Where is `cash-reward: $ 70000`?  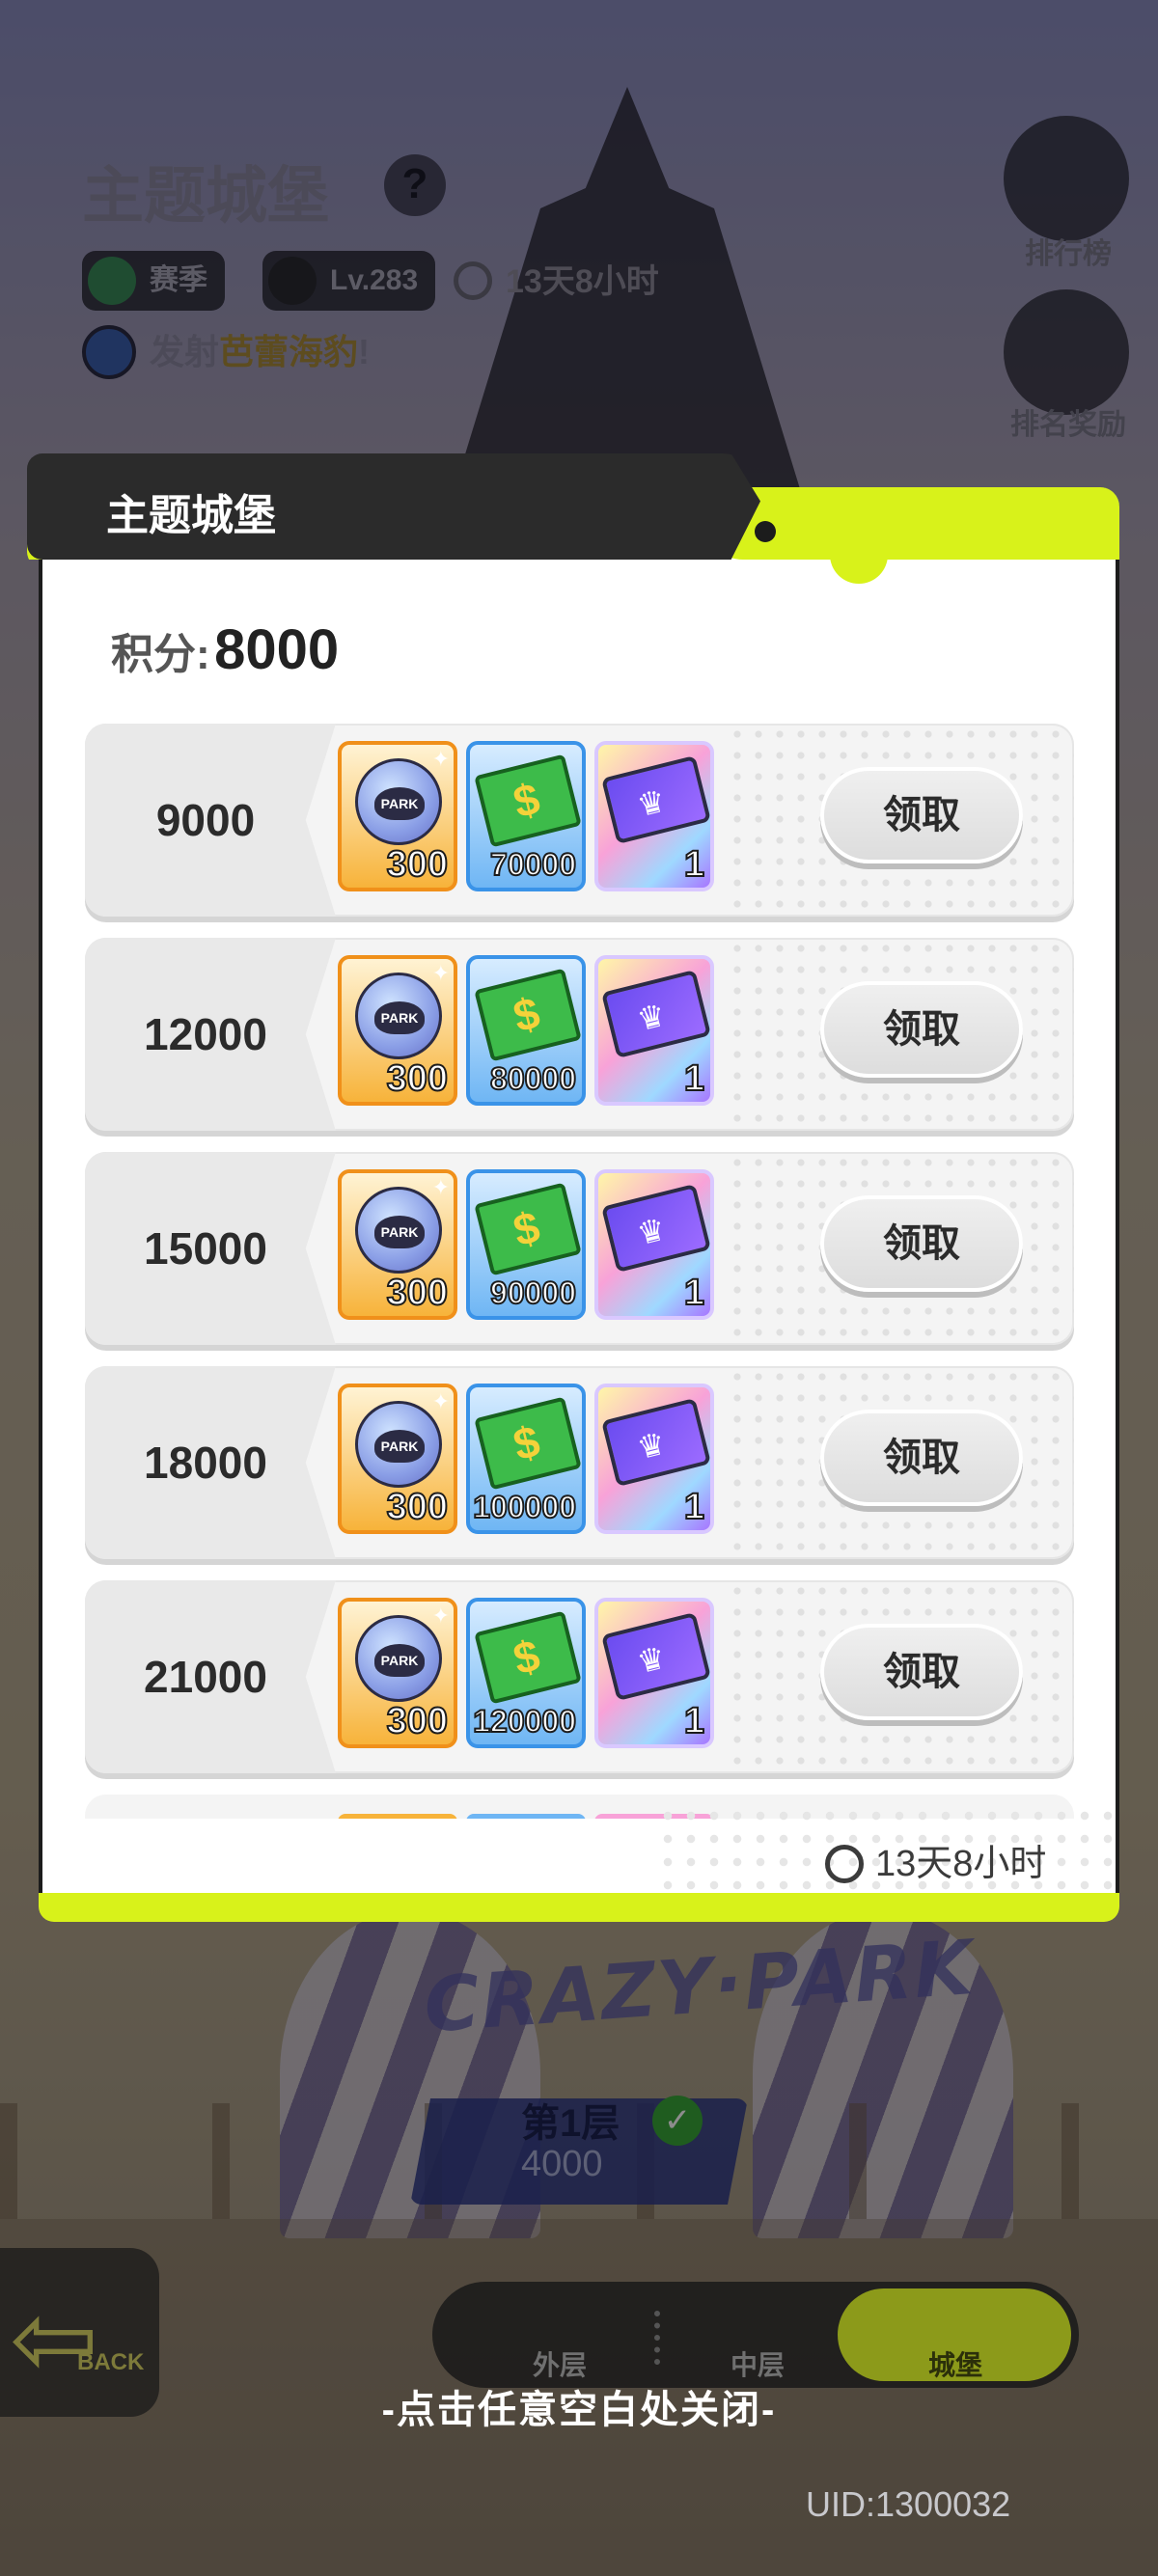 cash-reward: $ 70000 is located at coordinates (526, 816).